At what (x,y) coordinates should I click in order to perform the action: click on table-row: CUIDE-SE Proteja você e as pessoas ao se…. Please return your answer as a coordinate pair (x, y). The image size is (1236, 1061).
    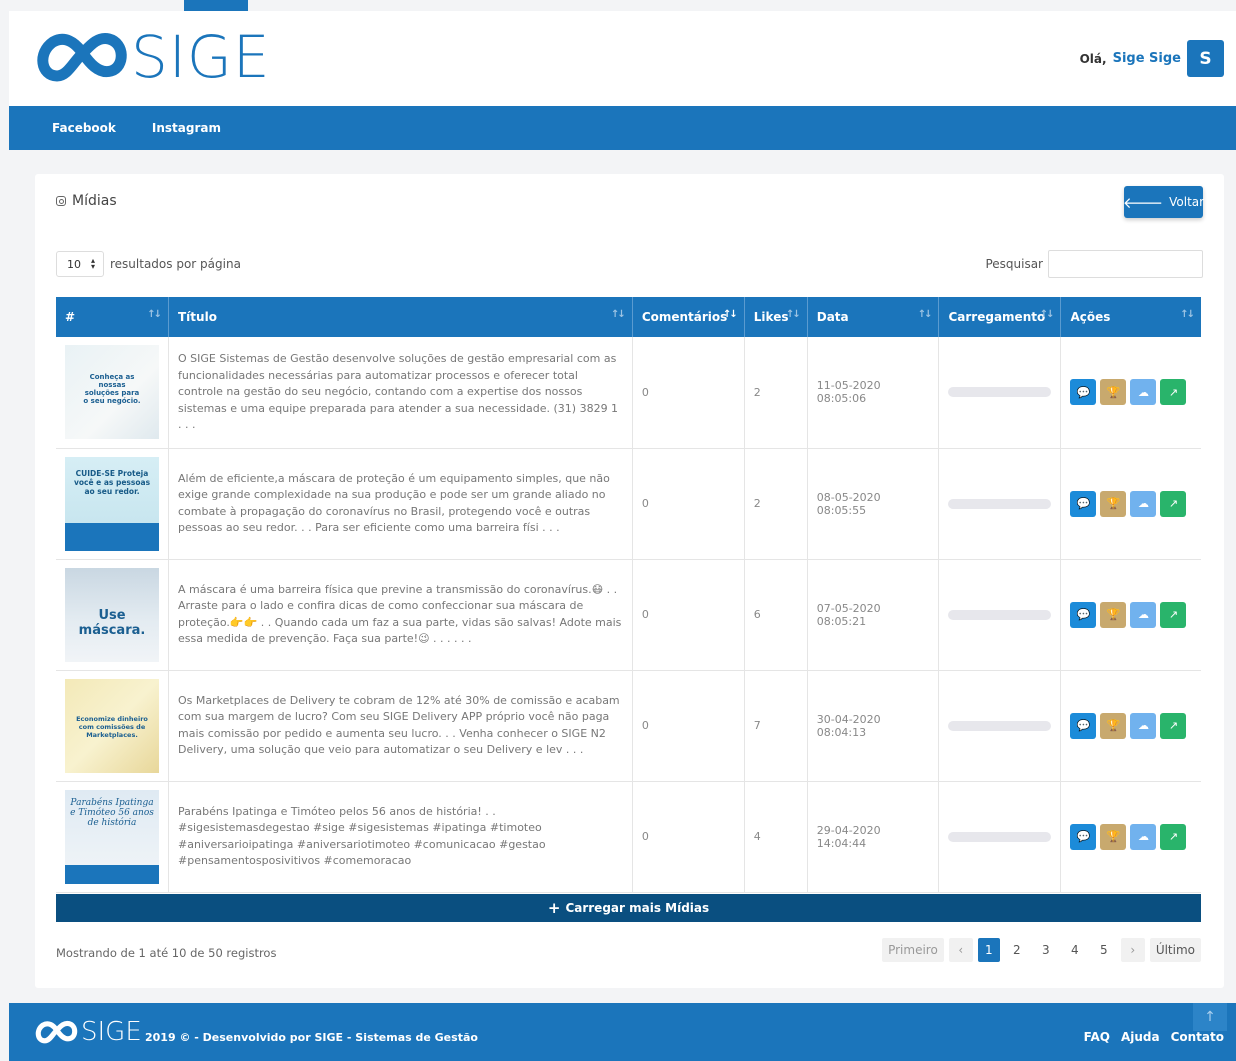
    Looking at the image, I should click on (628, 504).